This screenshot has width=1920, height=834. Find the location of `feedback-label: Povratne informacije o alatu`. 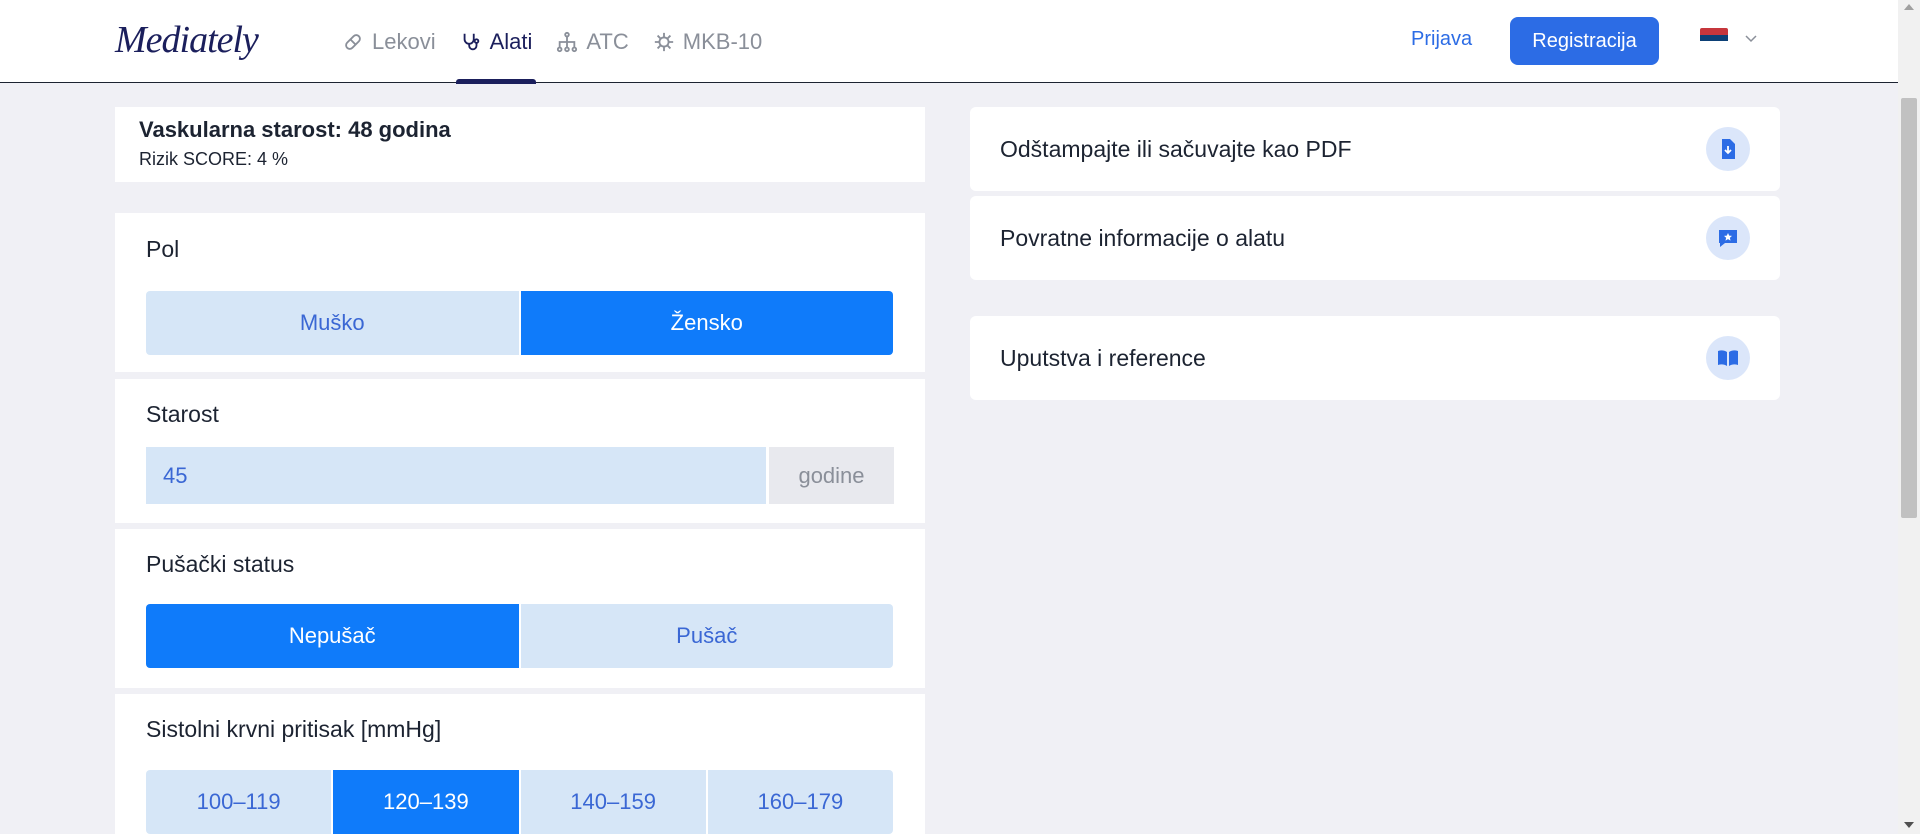

feedback-label: Povratne informacije o alatu is located at coordinates (1143, 237).